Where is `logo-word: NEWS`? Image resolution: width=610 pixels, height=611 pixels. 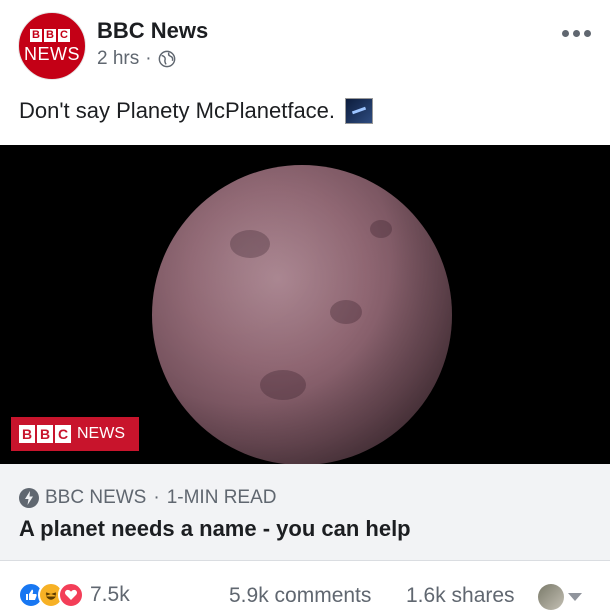
logo-word: NEWS is located at coordinates (52, 54).